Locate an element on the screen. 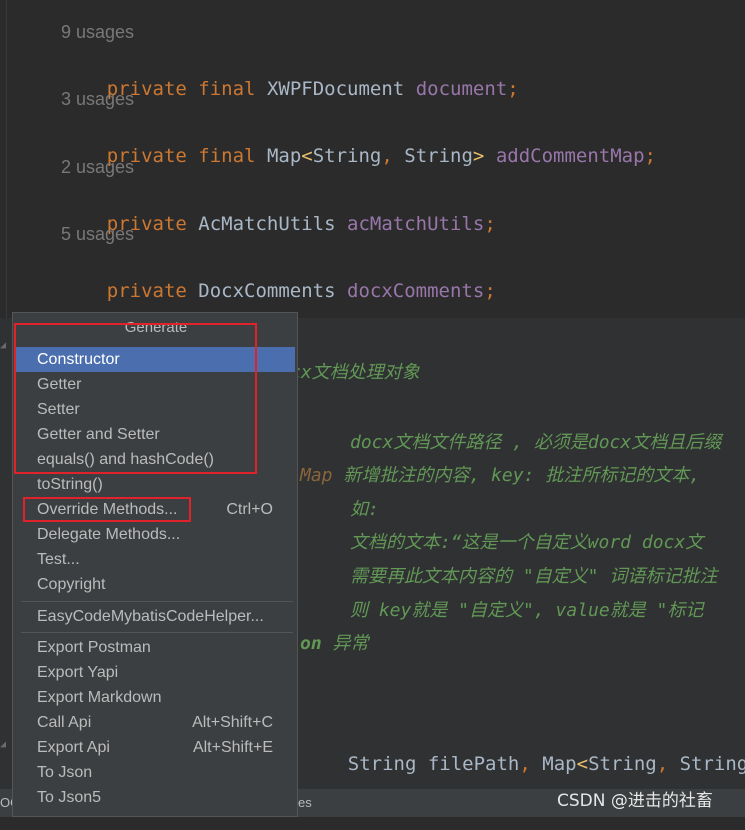  javadoc-tag: on is located at coordinates (311, 643).